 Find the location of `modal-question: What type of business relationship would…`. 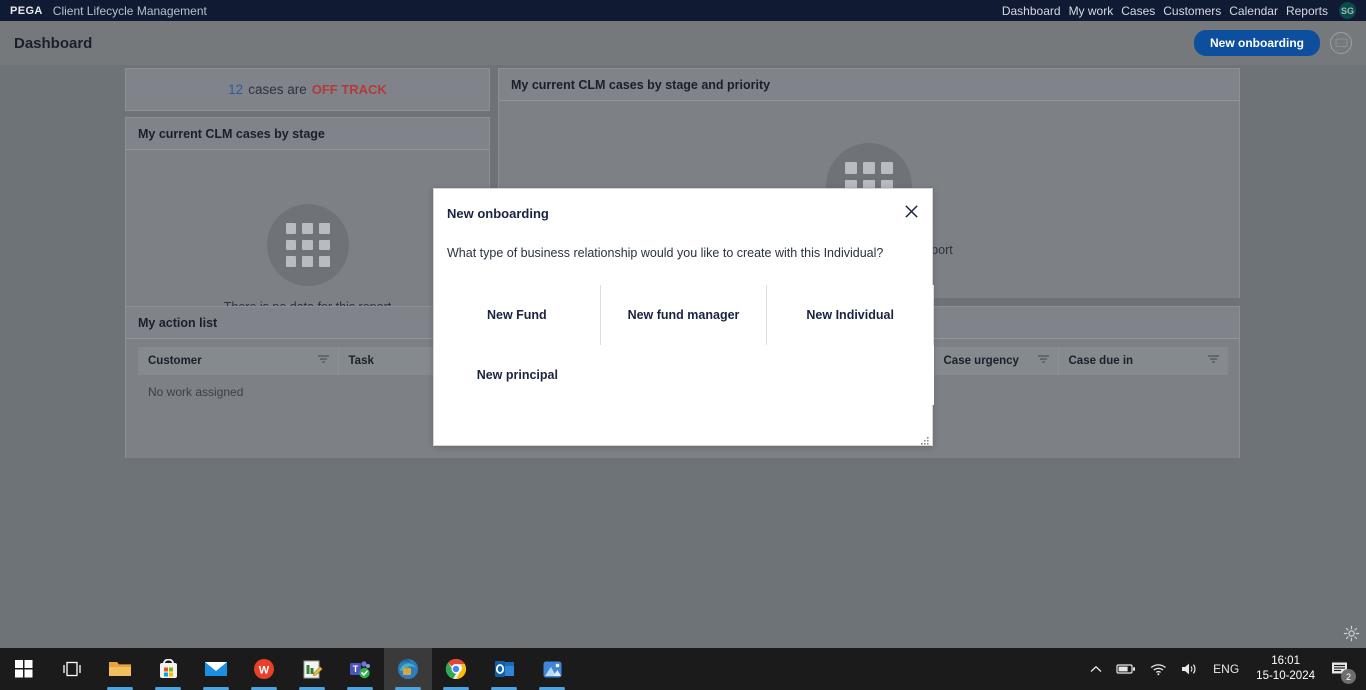

modal-question: What type of business relationship would… is located at coordinates (665, 253).